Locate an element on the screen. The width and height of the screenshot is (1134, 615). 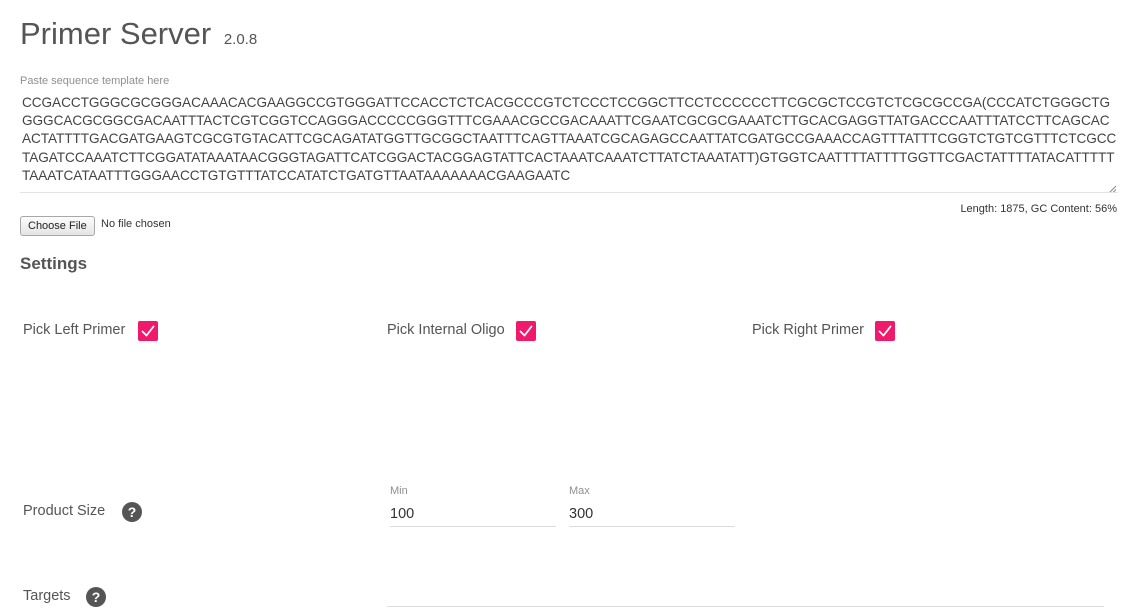
pick-right-primer-checkbox is located at coordinates (885, 331).